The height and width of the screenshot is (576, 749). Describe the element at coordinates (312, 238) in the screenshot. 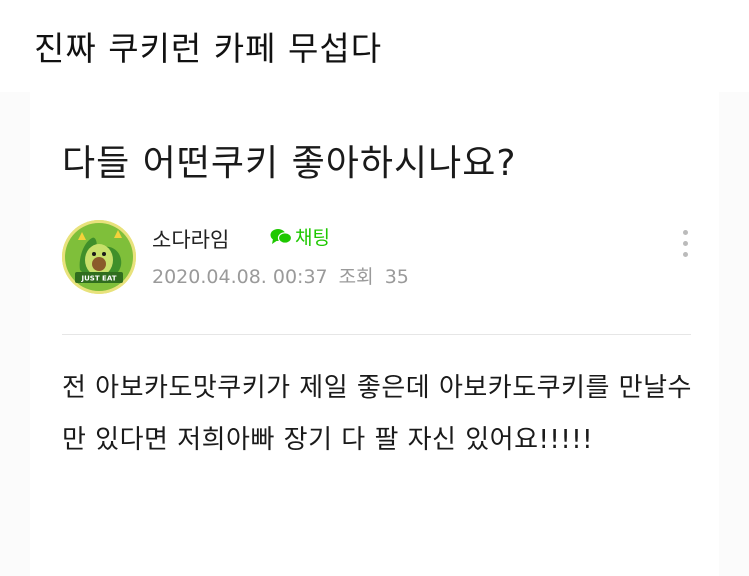

I see `chat-label: 채팅` at that location.